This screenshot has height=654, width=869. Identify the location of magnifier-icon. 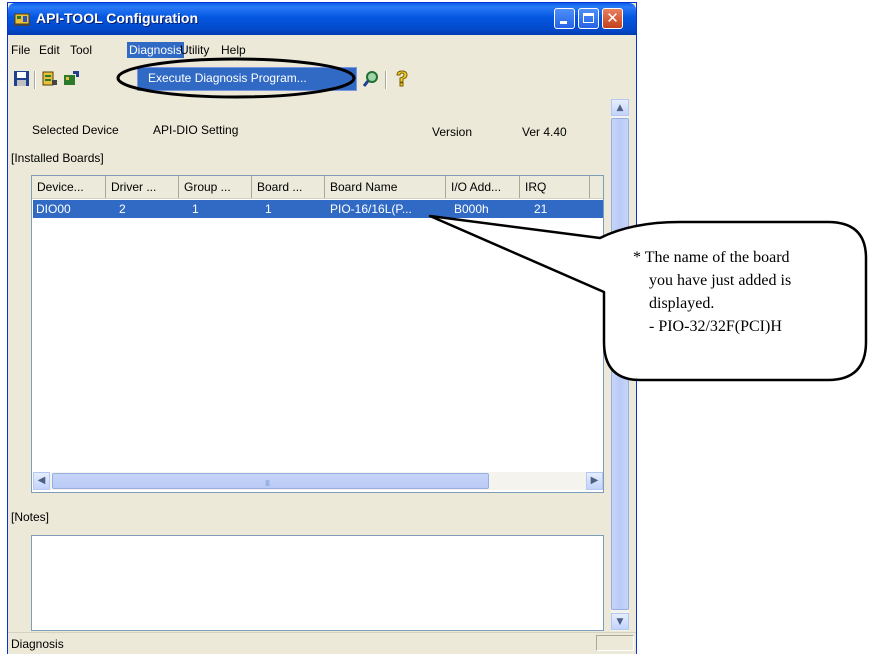
(371, 78).